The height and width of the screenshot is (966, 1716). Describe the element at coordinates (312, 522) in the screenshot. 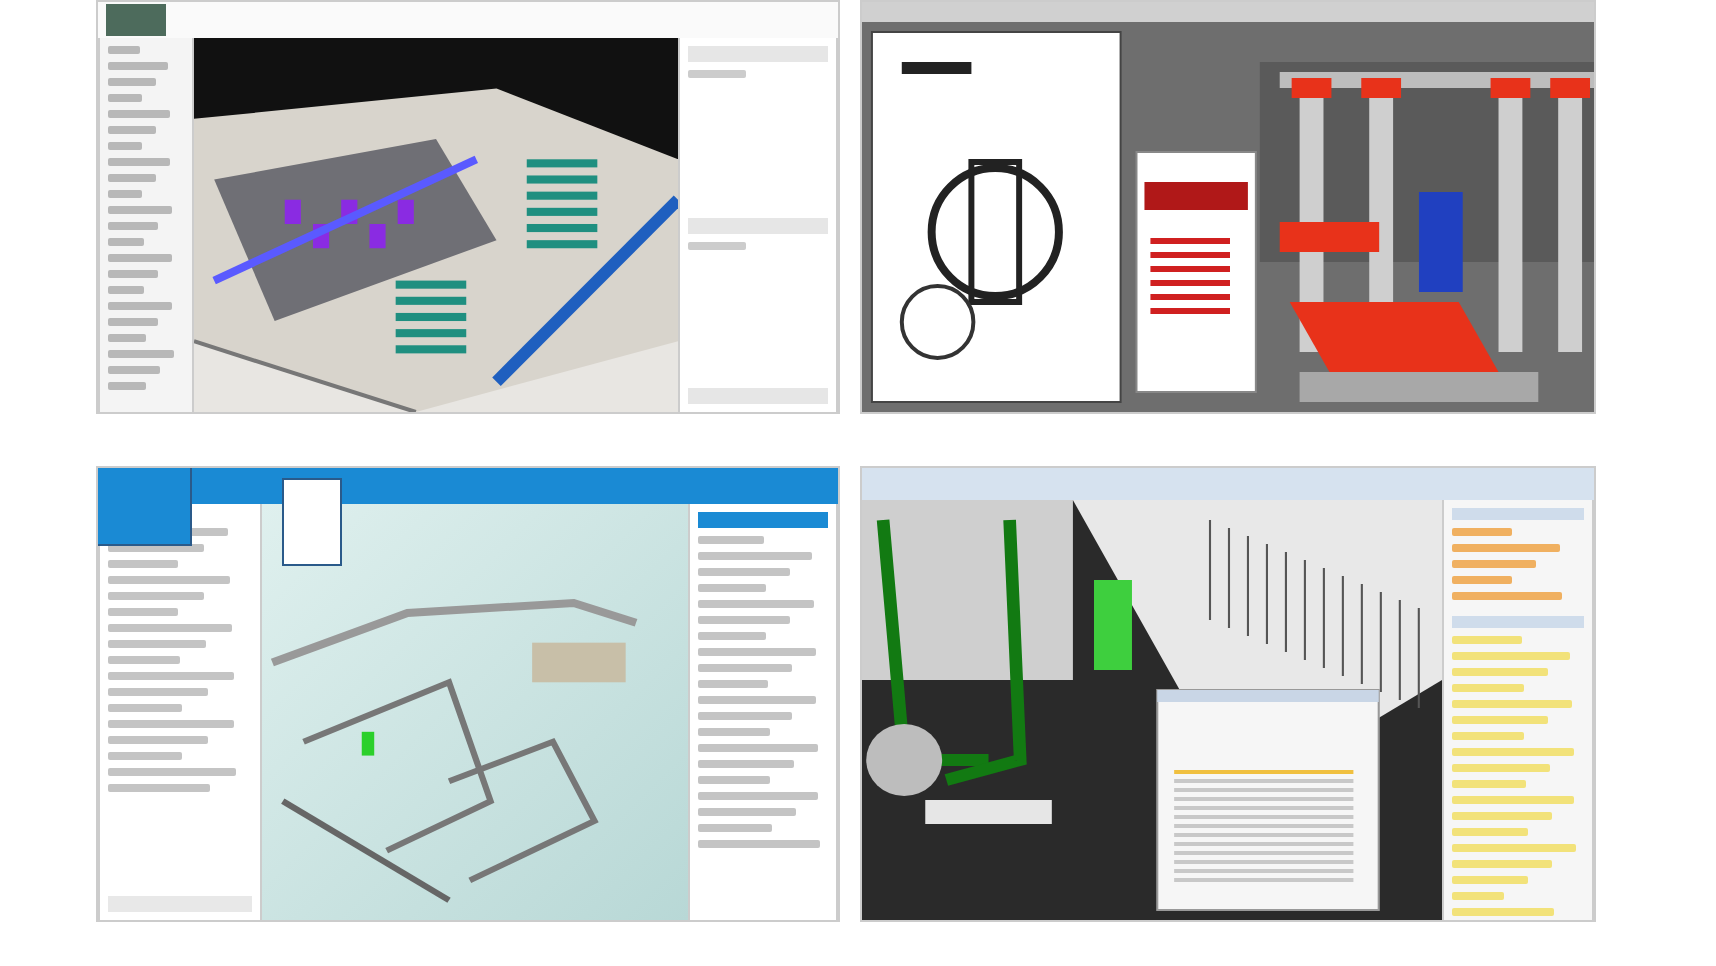

I see `blank-card` at that location.